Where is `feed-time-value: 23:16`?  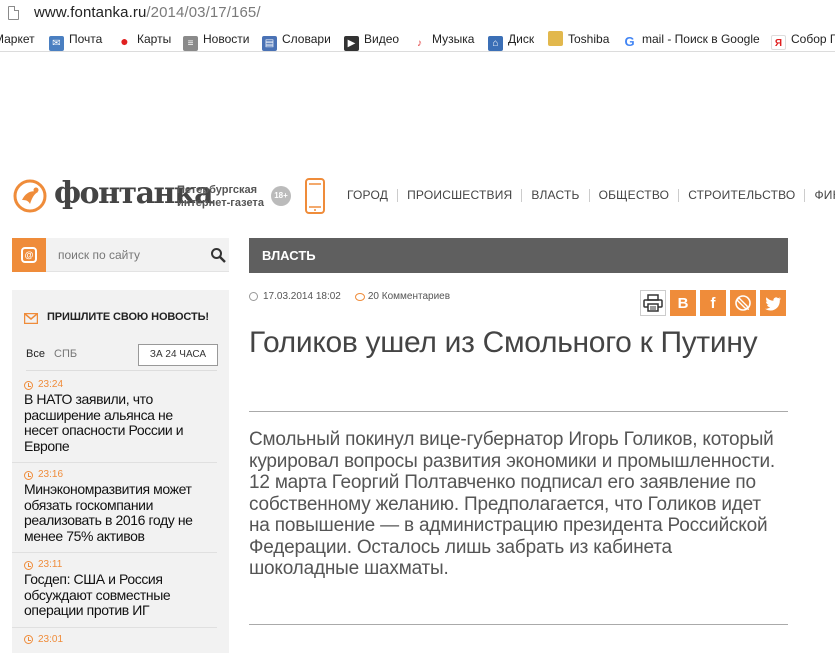 feed-time-value: 23:16 is located at coordinates (51, 474).